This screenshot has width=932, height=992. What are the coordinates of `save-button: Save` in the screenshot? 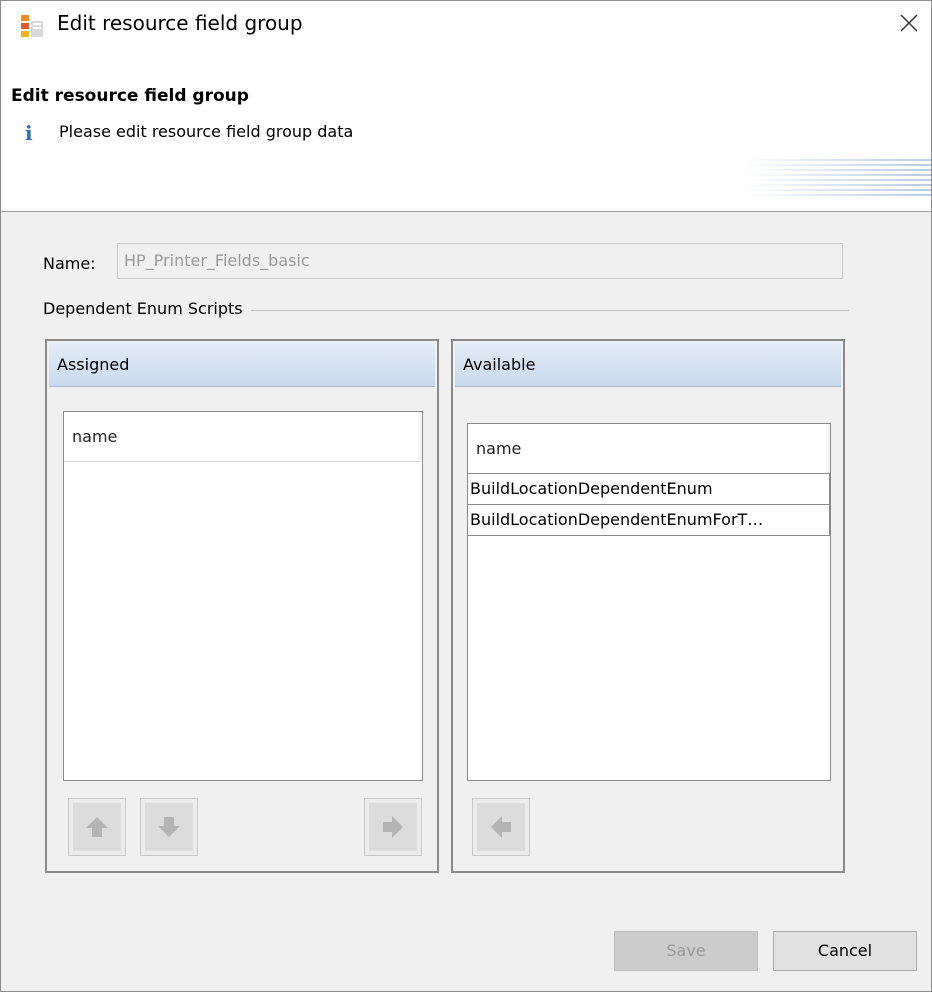 It's located at (686, 951).